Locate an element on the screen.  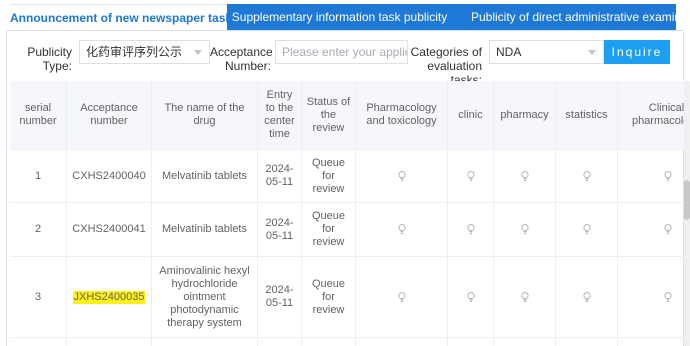
highlighted-acceptance-number: JXHS2400035 is located at coordinates (109, 297).